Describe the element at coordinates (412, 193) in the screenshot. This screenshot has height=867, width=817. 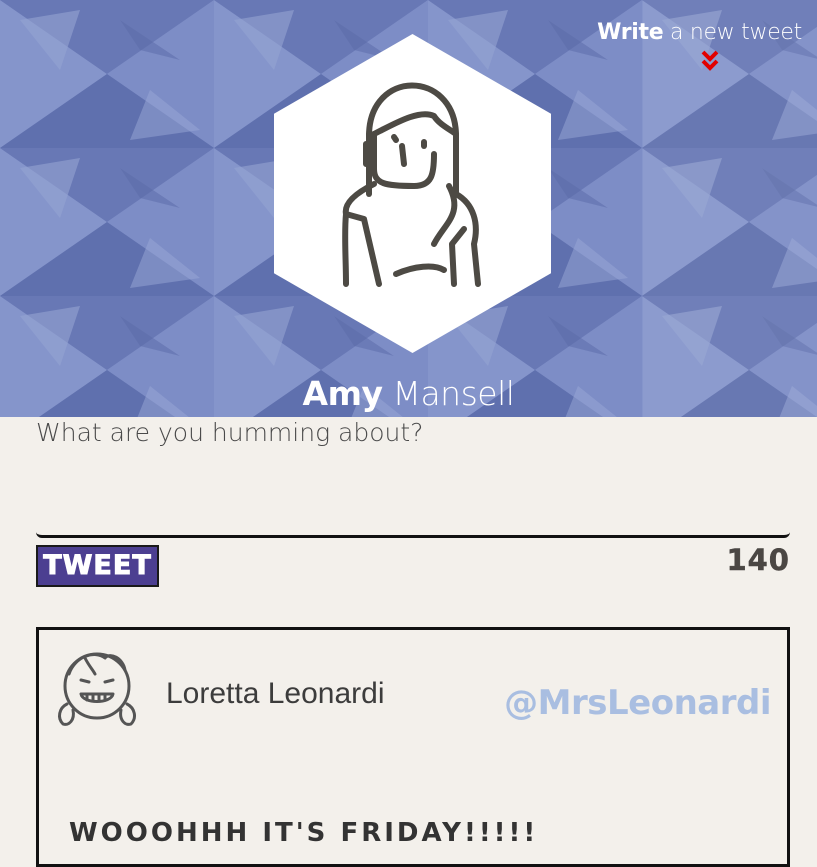
I see `profile-avatar` at that location.